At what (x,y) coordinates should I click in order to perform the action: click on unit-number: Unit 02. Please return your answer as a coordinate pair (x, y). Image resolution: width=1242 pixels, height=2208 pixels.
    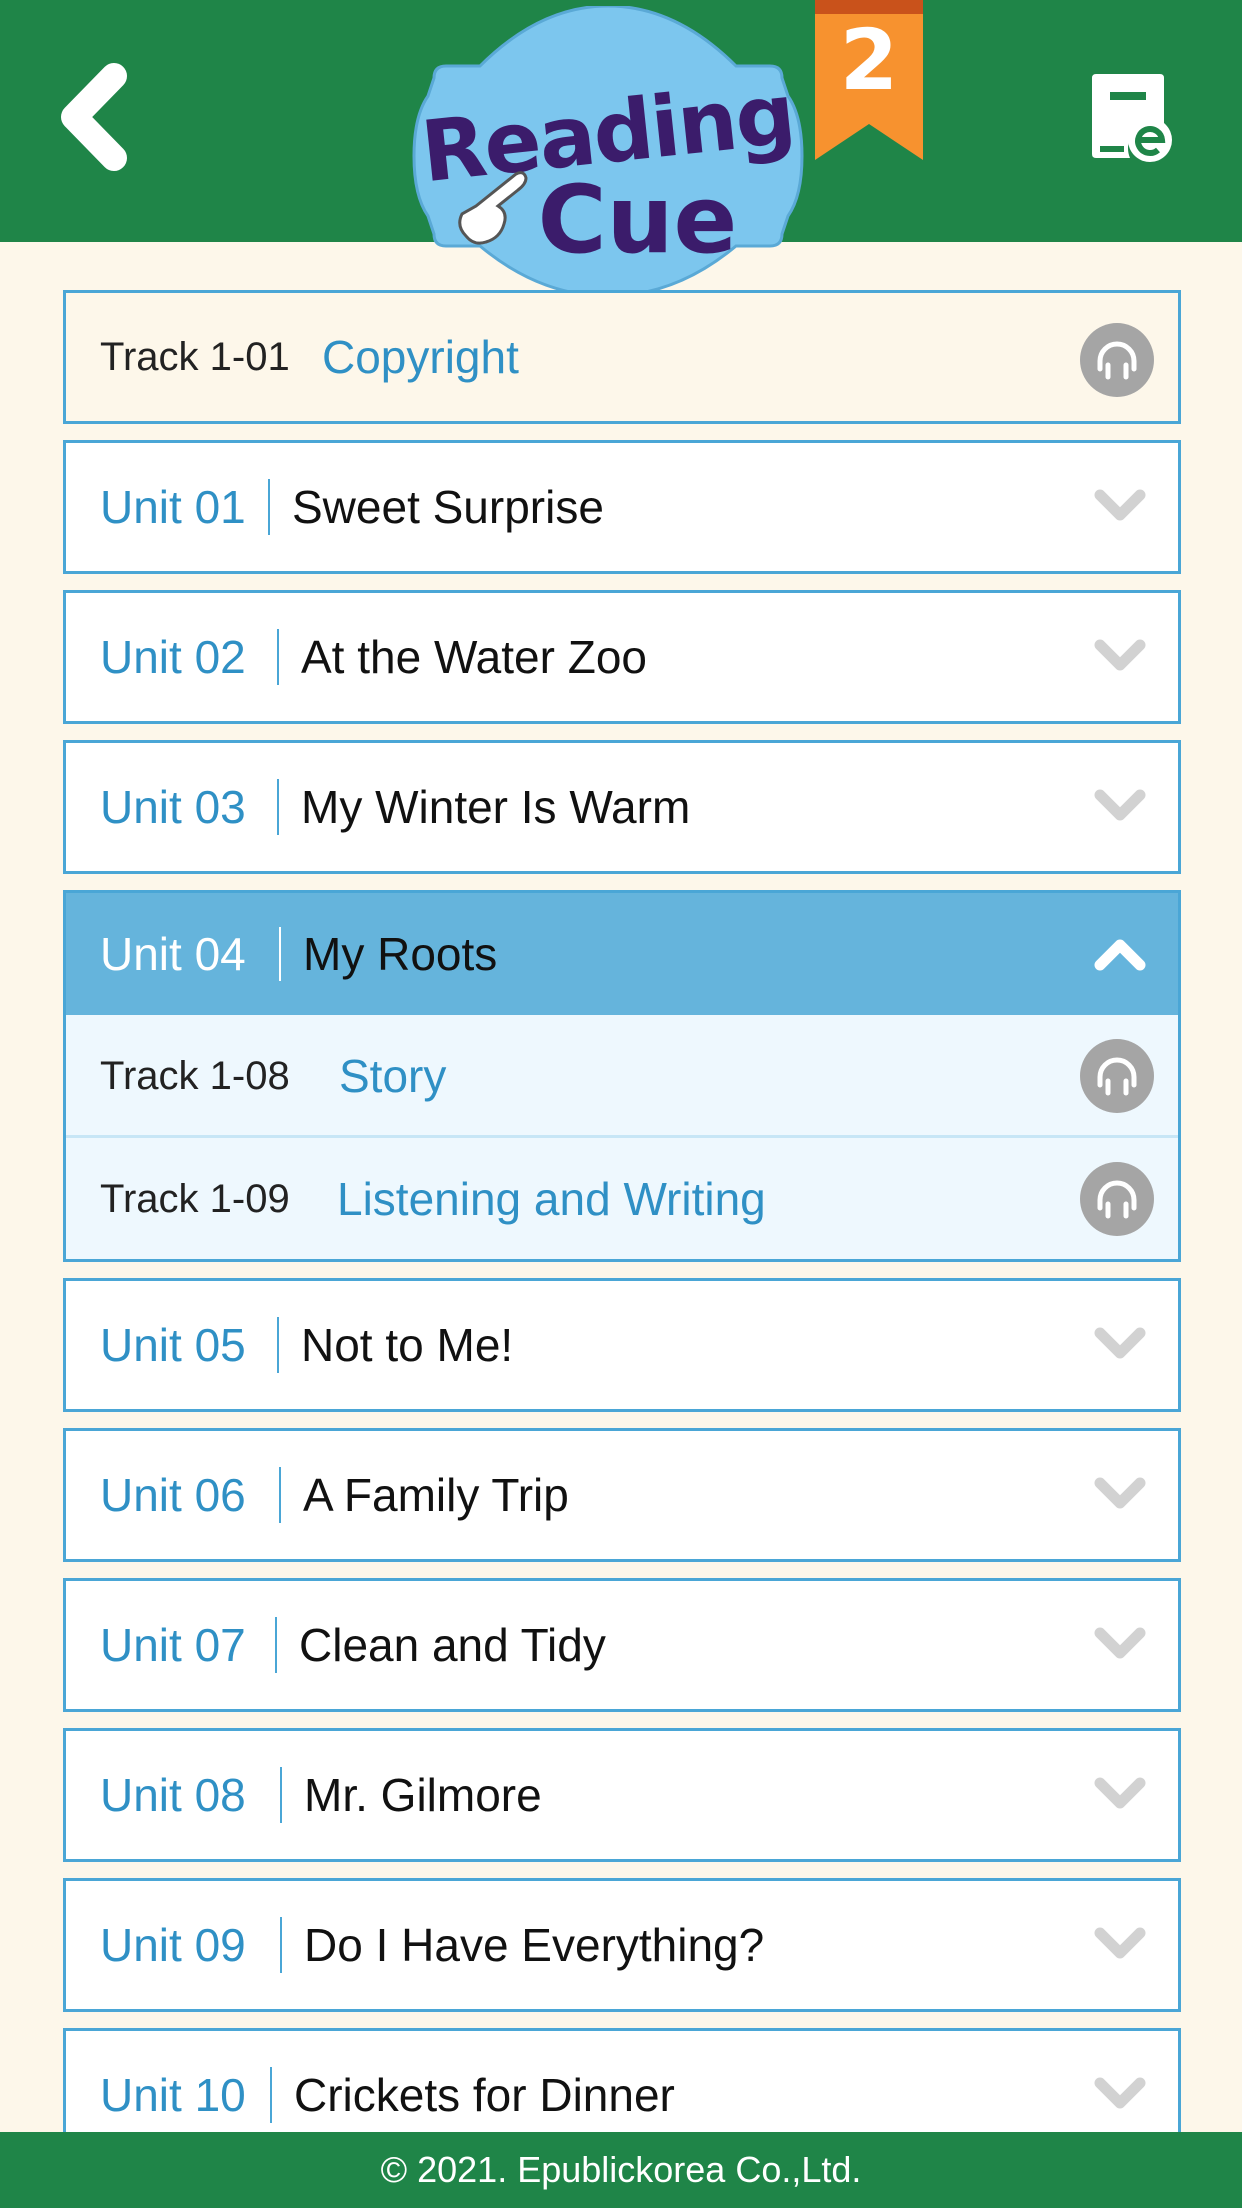
    Looking at the image, I should click on (173, 657).